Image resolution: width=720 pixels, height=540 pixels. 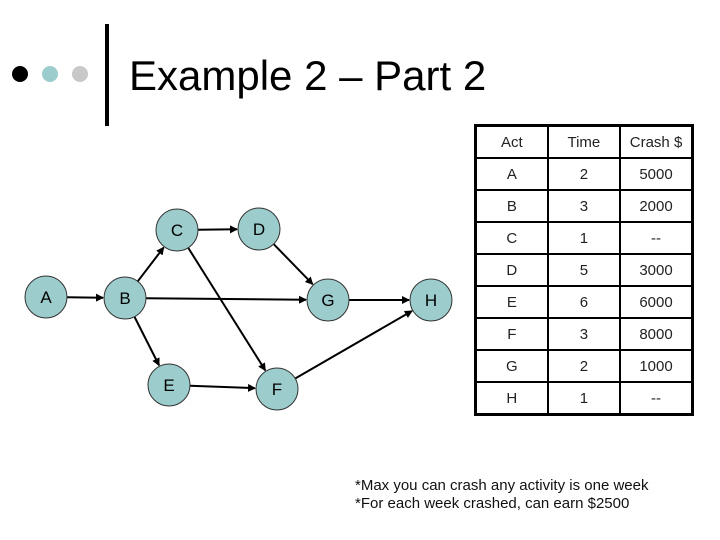 What do you see at coordinates (511, 238) in the screenshot?
I see `cell-act: C` at bounding box center [511, 238].